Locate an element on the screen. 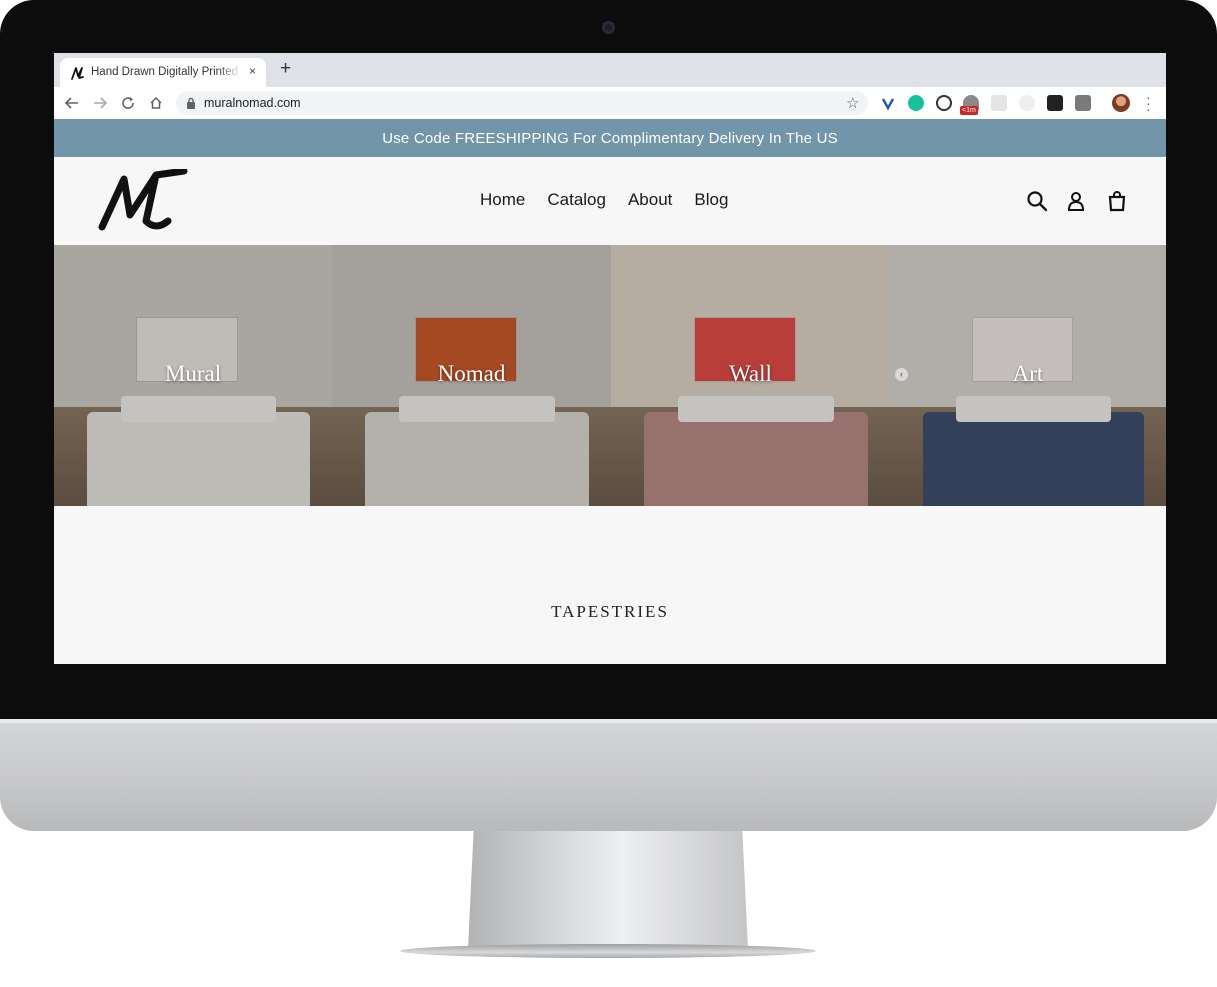 The width and height of the screenshot is (1217, 987). back-button is located at coordinates (72, 103).